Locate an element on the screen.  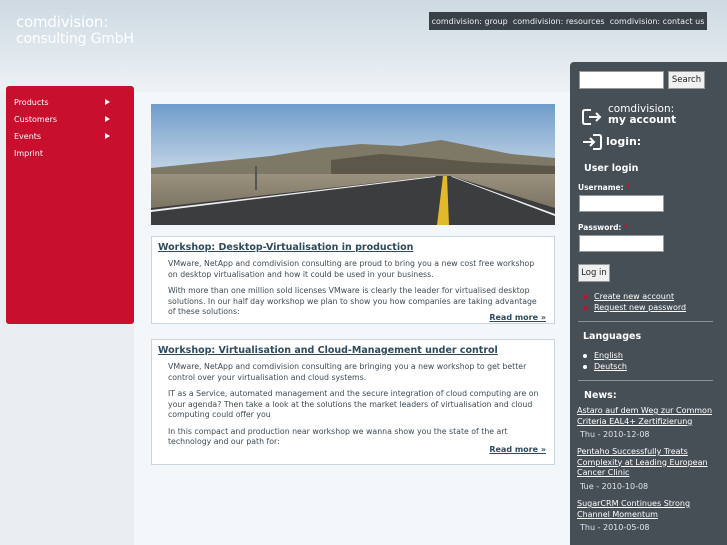
sidebar-item-label: Customers is located at coordinates (36, 119).